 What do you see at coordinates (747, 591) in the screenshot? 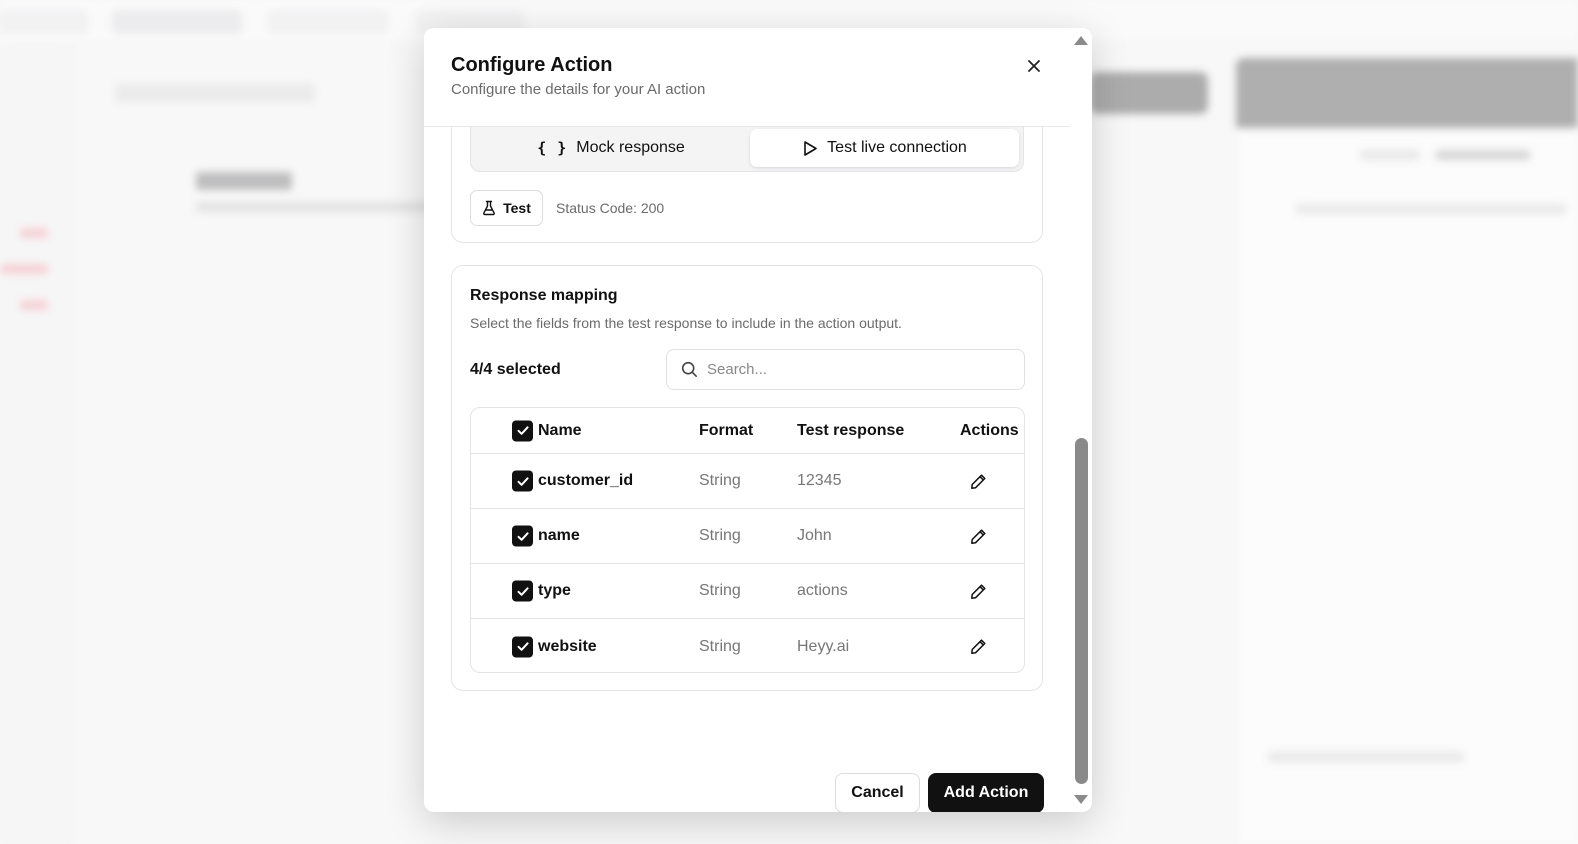
I see `table-row: type String actions` at bounding box center [747, 591].